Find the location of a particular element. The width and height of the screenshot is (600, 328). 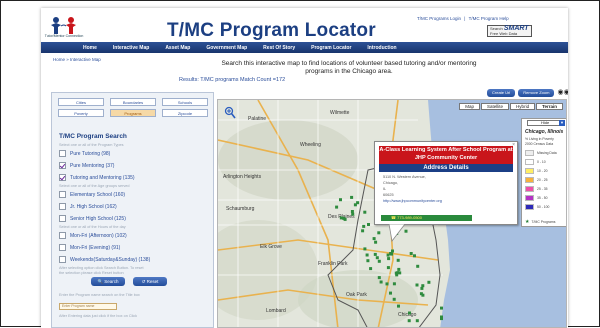

nav-home: Home is located at coordinates (90, 48).